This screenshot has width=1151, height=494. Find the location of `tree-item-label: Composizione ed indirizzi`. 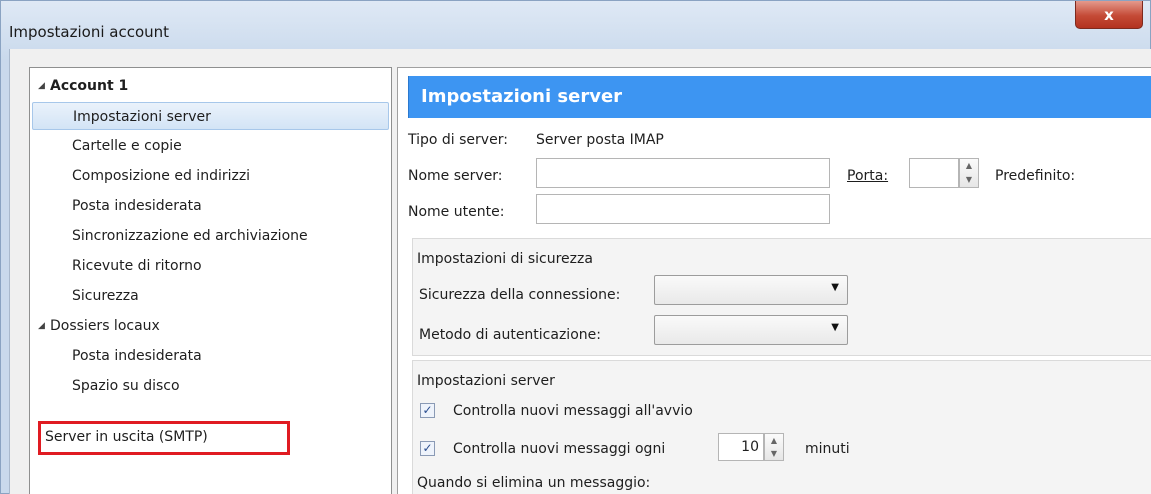

tree-item-label: Composizione ed indirizzi is located at coordinates (161, 176).